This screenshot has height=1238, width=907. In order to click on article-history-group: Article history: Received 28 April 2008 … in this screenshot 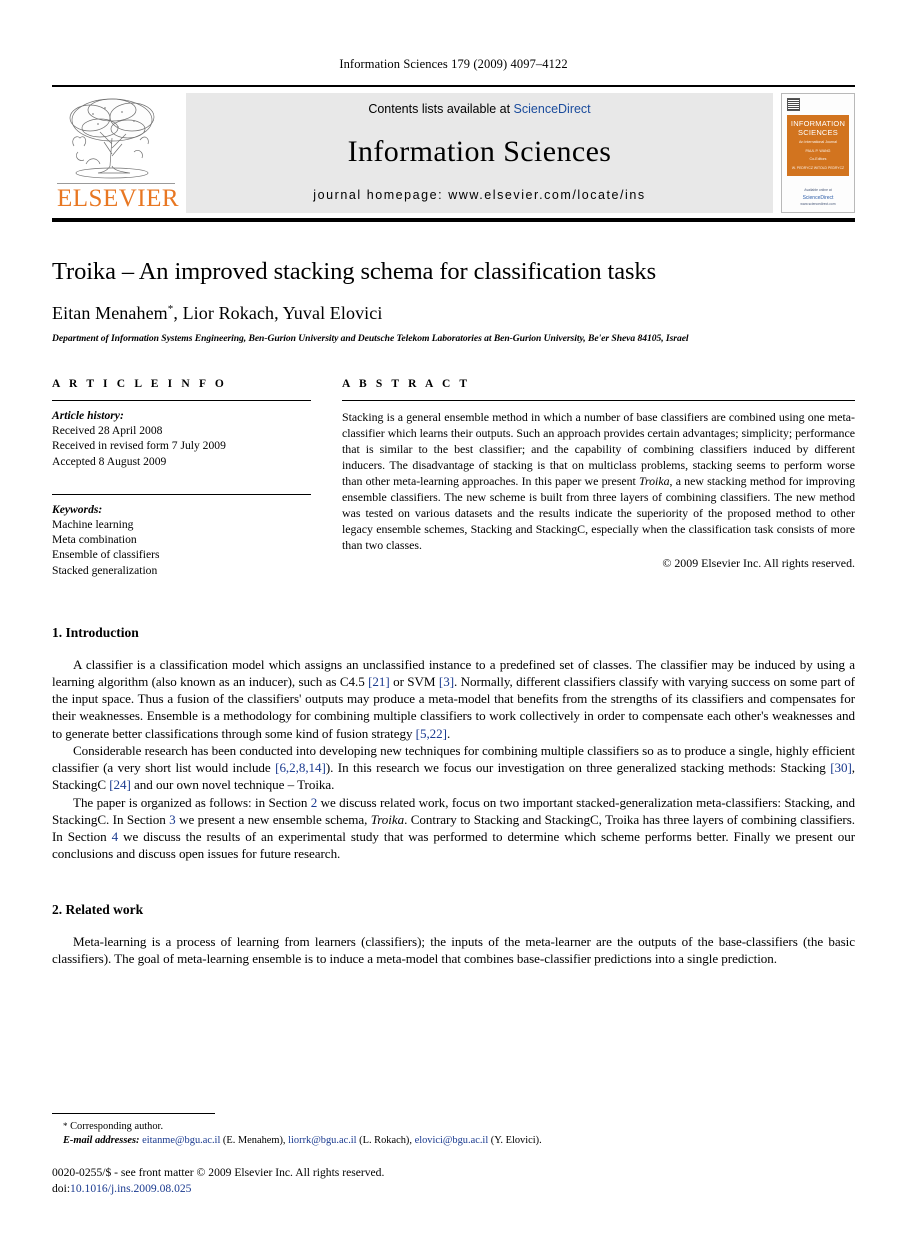, I will do `click(181, 438)`.